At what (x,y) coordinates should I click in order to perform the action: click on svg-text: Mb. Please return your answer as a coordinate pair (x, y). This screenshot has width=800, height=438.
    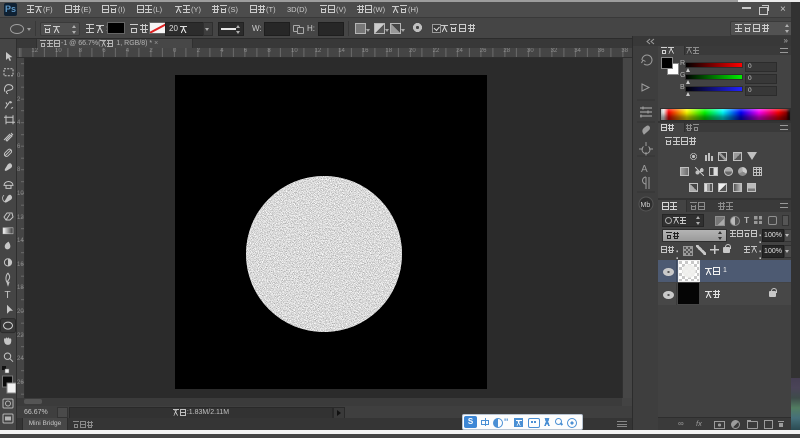
    Looking at the image, I should click on (646, 205).